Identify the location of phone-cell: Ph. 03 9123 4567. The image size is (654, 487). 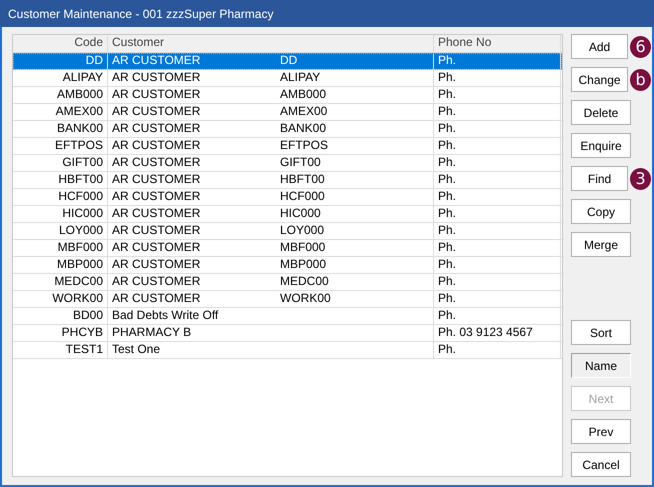
(497, 333).